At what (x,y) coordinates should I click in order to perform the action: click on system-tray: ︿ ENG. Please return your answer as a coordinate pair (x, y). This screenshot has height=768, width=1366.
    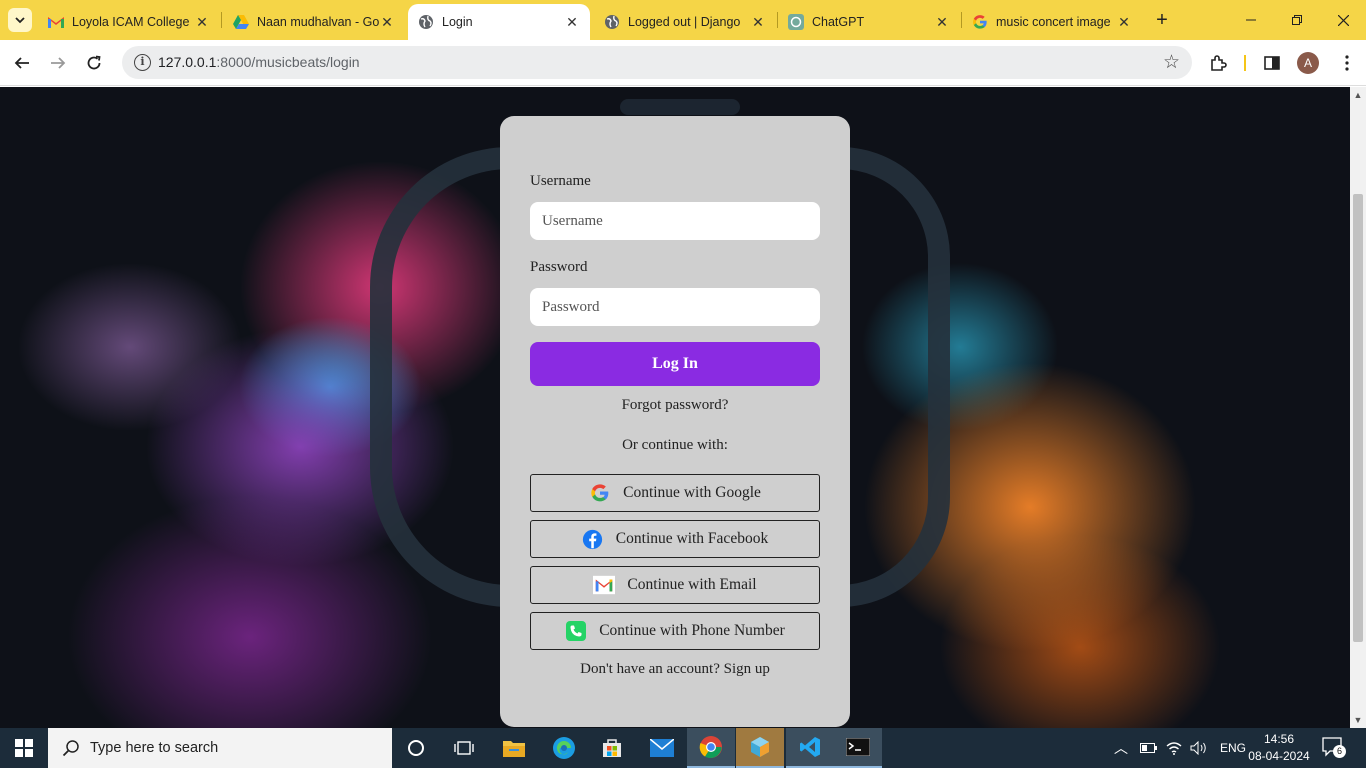
    Looking at the image, I should click on (1180, 748).